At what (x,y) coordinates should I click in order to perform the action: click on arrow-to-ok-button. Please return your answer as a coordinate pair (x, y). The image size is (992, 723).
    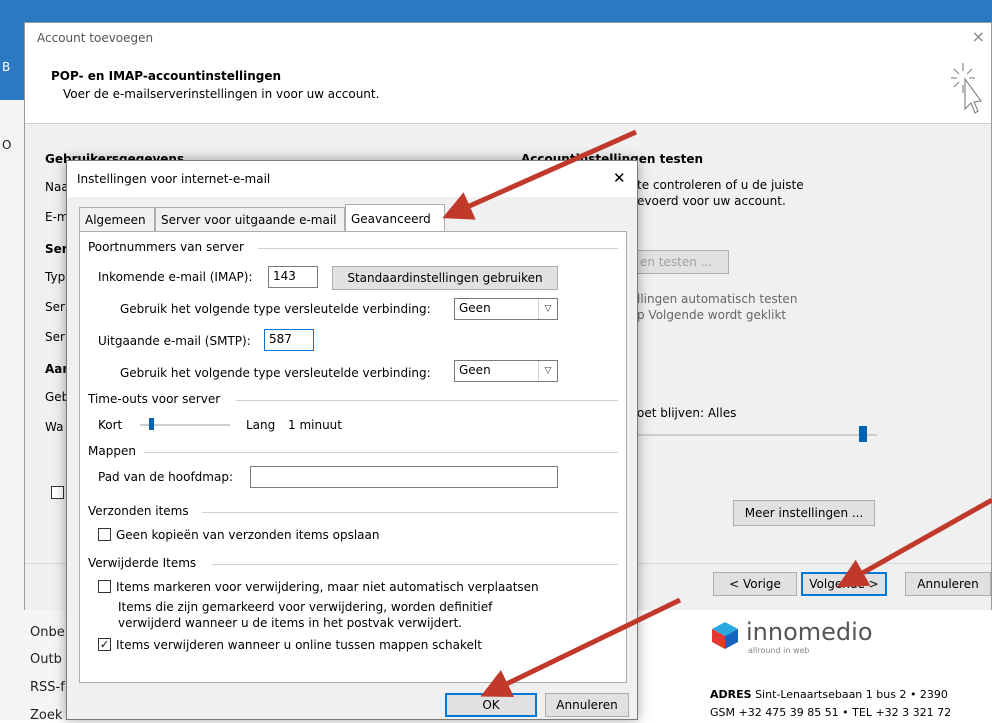
    Looking at the image, I should click on (581, 647).